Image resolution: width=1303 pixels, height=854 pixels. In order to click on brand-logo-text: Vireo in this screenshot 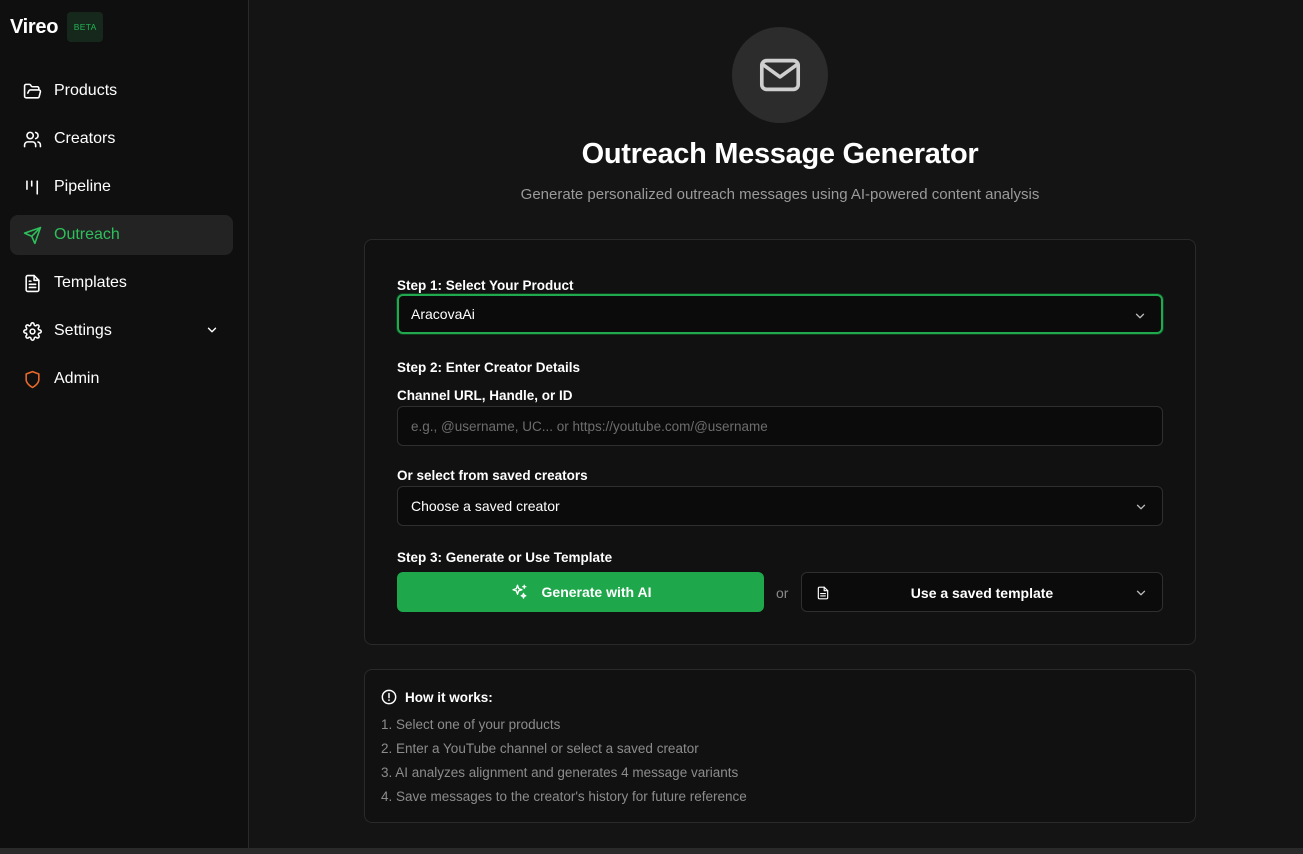, I will do `click(34, 26)`.